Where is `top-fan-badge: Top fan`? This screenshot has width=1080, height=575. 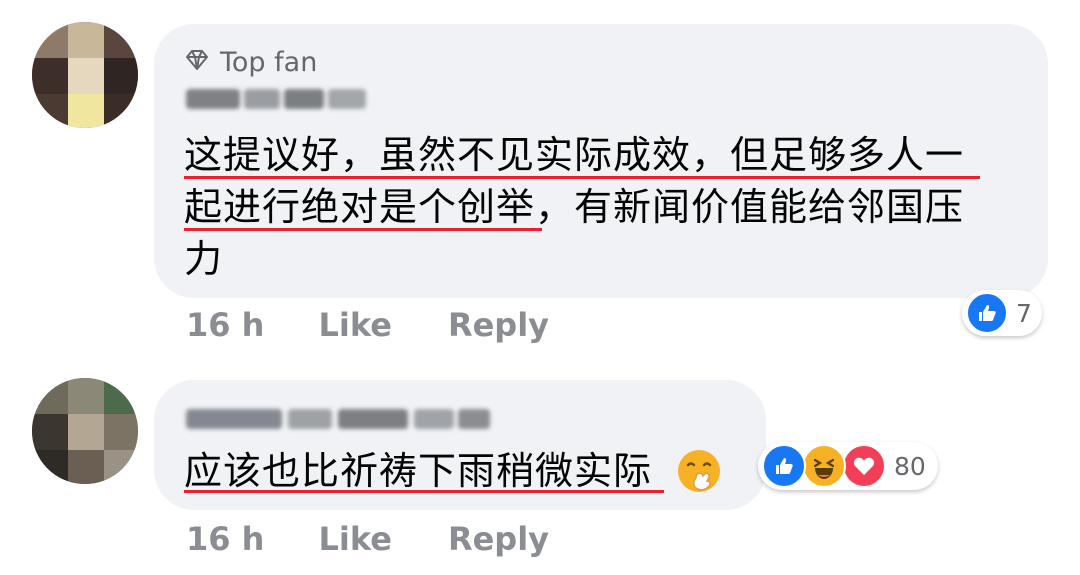
top-fan-badge: Top fan is located at coordinates (250, 62).